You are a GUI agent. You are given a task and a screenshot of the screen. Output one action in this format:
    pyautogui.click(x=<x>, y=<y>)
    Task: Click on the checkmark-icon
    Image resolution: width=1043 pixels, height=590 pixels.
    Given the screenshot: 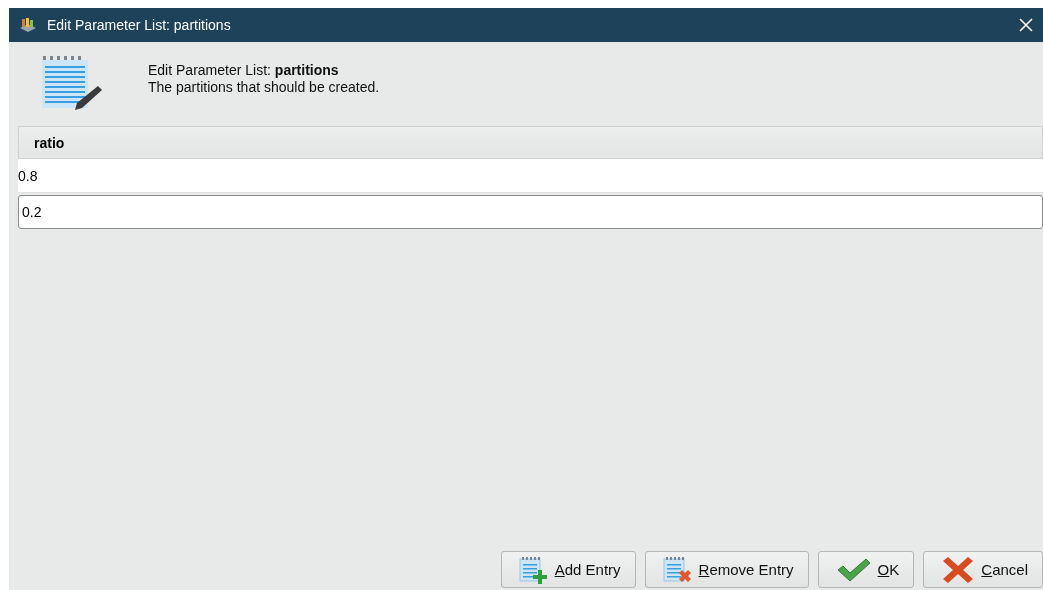 What is the action you would take?
    pyautogui.click(x=853, y=569)
    